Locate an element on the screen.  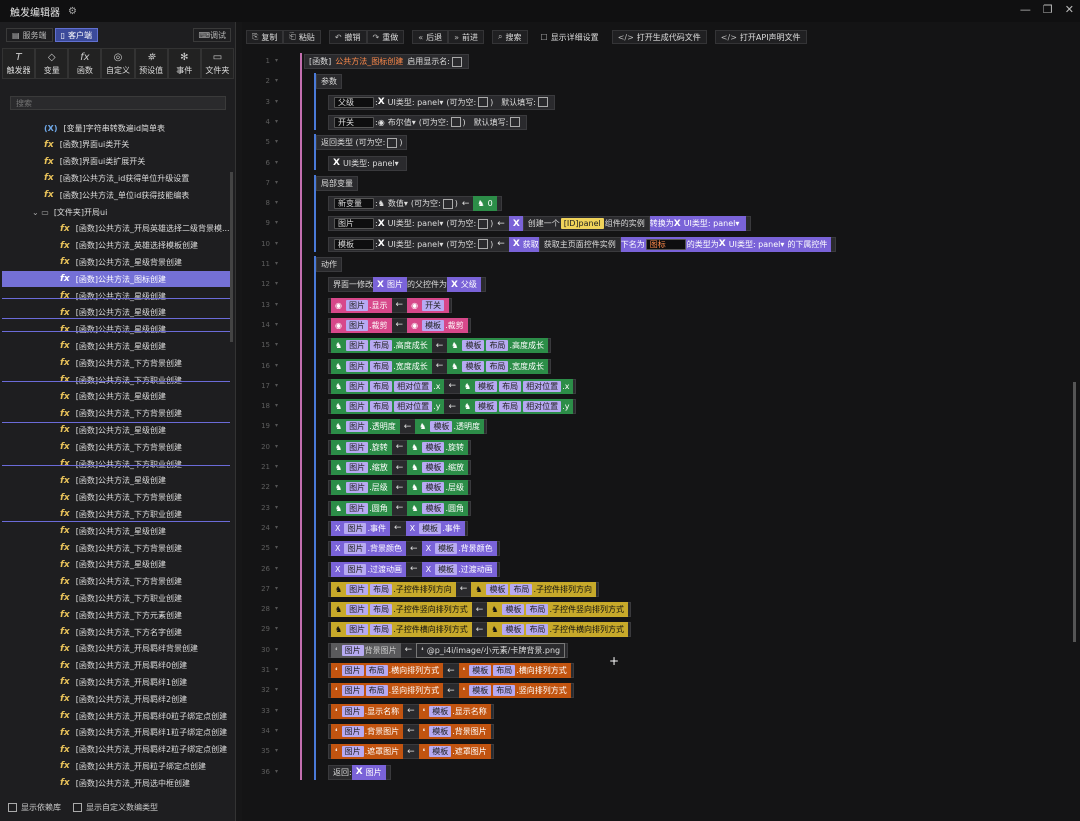
var-ref: X 父级 is located at coordinates (463, 285).